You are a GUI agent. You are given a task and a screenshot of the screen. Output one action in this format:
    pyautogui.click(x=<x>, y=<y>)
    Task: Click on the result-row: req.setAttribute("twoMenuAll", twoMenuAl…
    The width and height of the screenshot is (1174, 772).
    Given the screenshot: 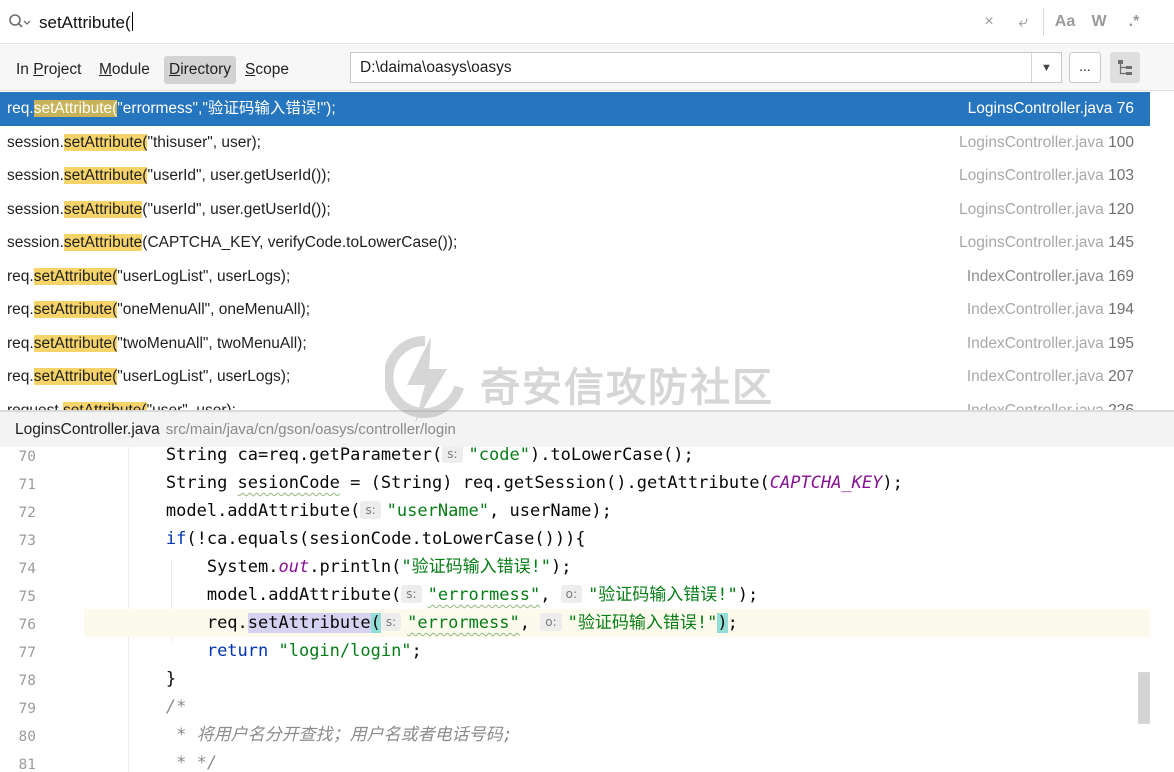 What is the action you would take?
    pyautogui.click(x=575, y=344)
    